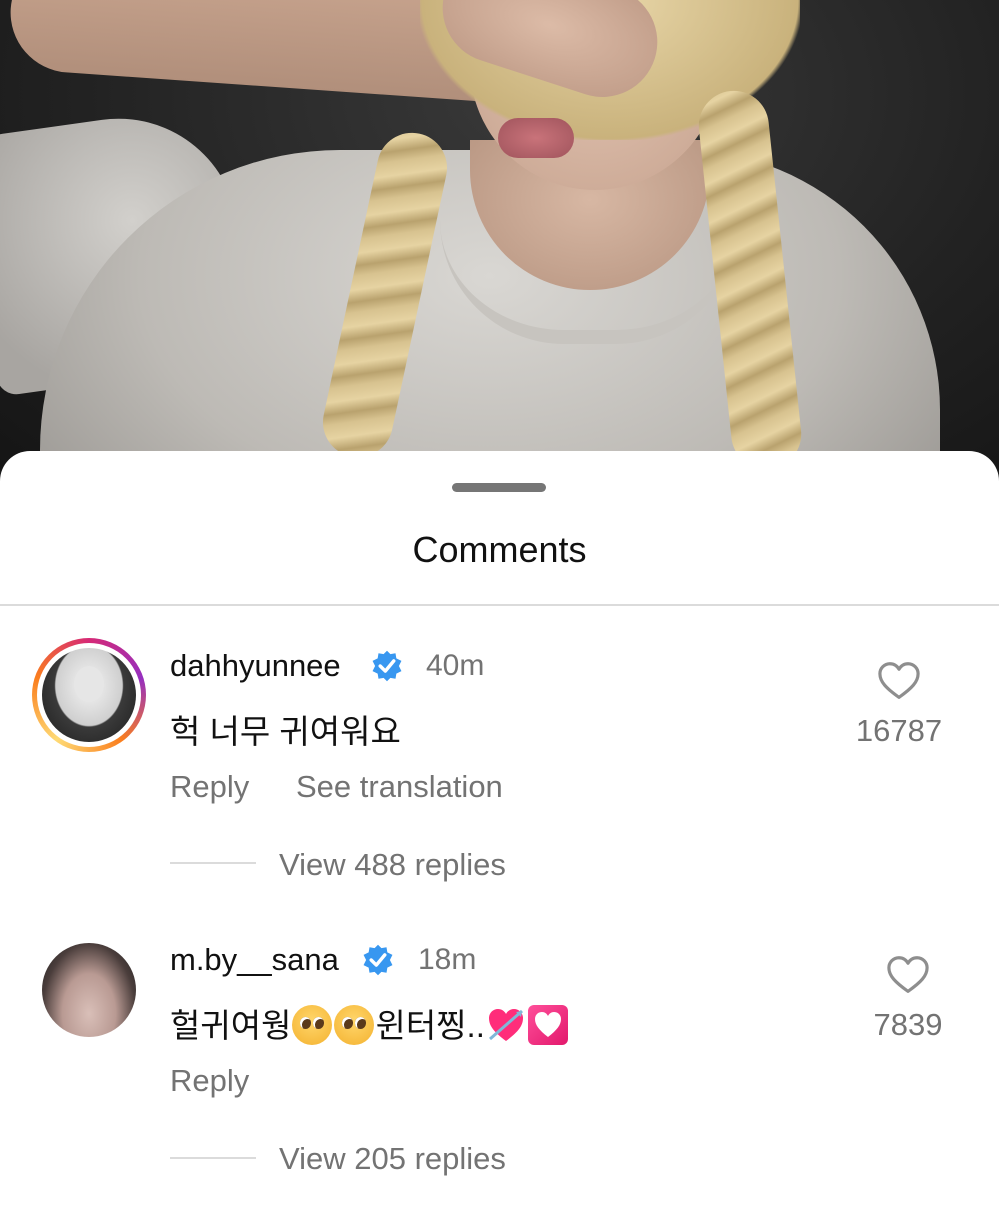 The image size is (999, 1211). What do you see at coordinates (499, 487) in the screenshot?
I see `sheet-drag-handle` at bounding box center [499, 487].